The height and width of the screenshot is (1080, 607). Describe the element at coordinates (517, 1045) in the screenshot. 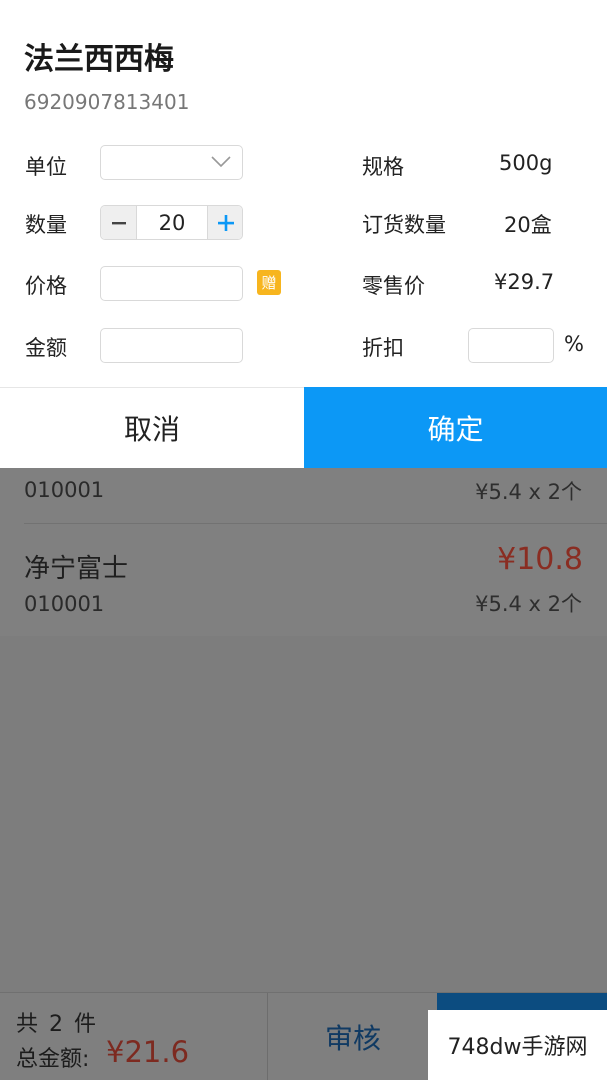

I see `watermark: 748dw手游网` at that location.